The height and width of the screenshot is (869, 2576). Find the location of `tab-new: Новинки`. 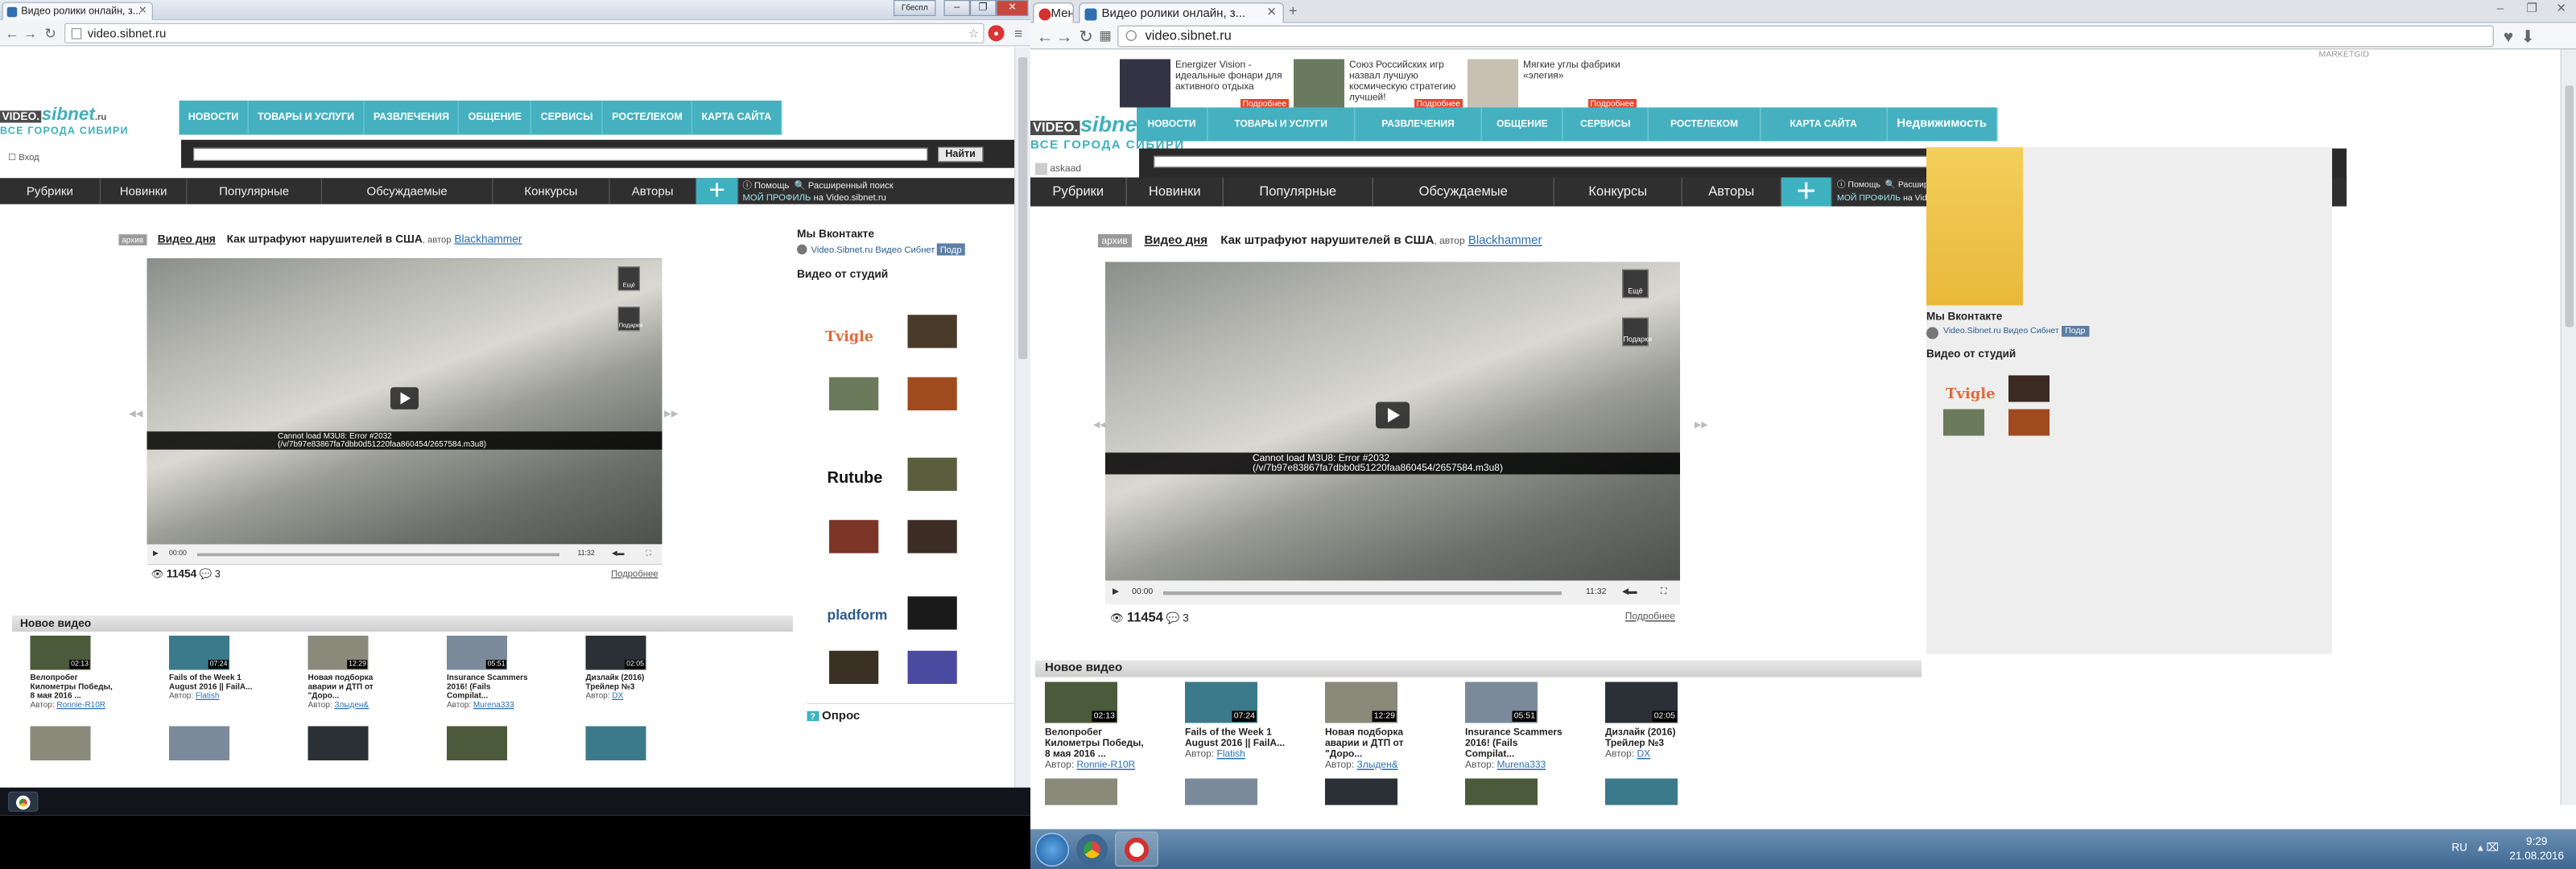

tab-new: Новинки is located at coordinates (144, 191).